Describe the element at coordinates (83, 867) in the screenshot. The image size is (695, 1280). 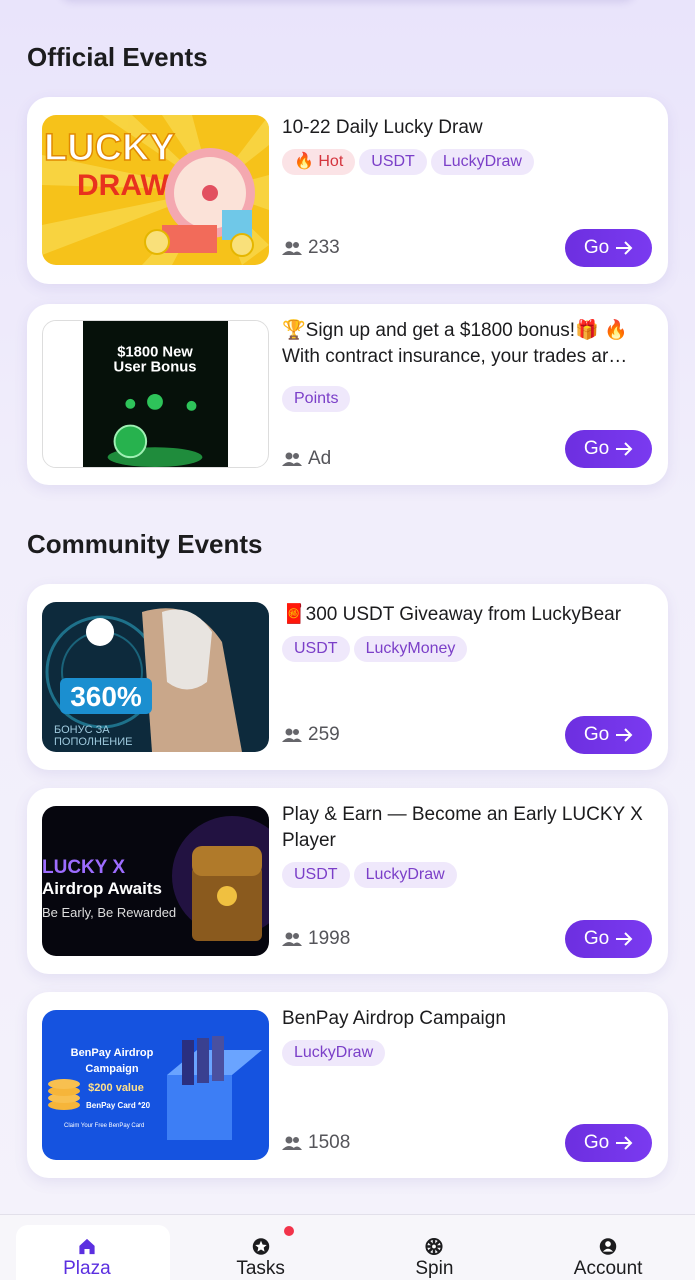
I see `thumb-text: LUCKY X` at that location.